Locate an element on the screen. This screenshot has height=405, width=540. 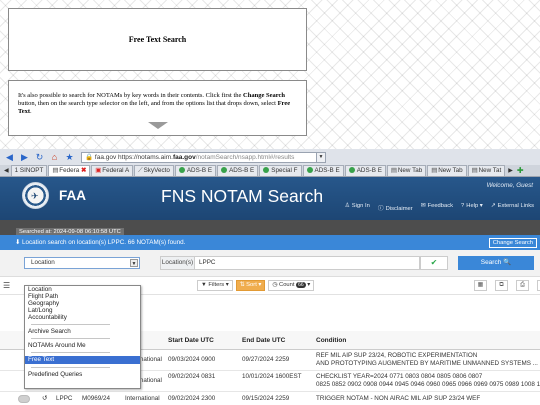
pdf-icon: ▦ is located at coordinates (480, 285).